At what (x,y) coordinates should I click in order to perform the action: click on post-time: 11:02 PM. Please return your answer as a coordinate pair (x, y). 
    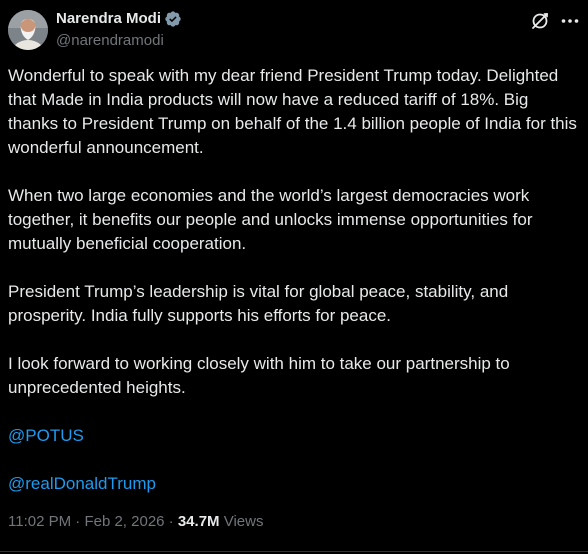
    Looking at the image, I should click on (39, 521).